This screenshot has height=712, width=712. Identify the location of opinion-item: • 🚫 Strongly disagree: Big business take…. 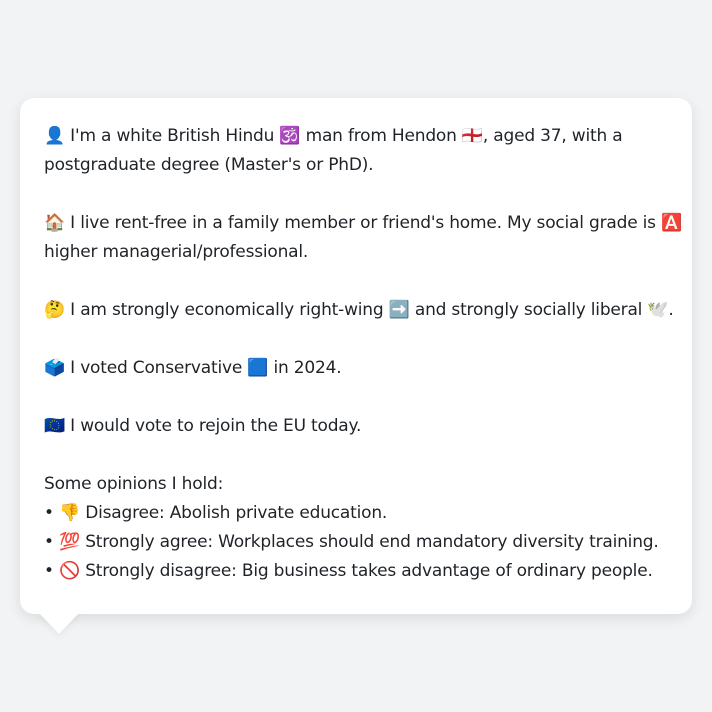
(348, 571).